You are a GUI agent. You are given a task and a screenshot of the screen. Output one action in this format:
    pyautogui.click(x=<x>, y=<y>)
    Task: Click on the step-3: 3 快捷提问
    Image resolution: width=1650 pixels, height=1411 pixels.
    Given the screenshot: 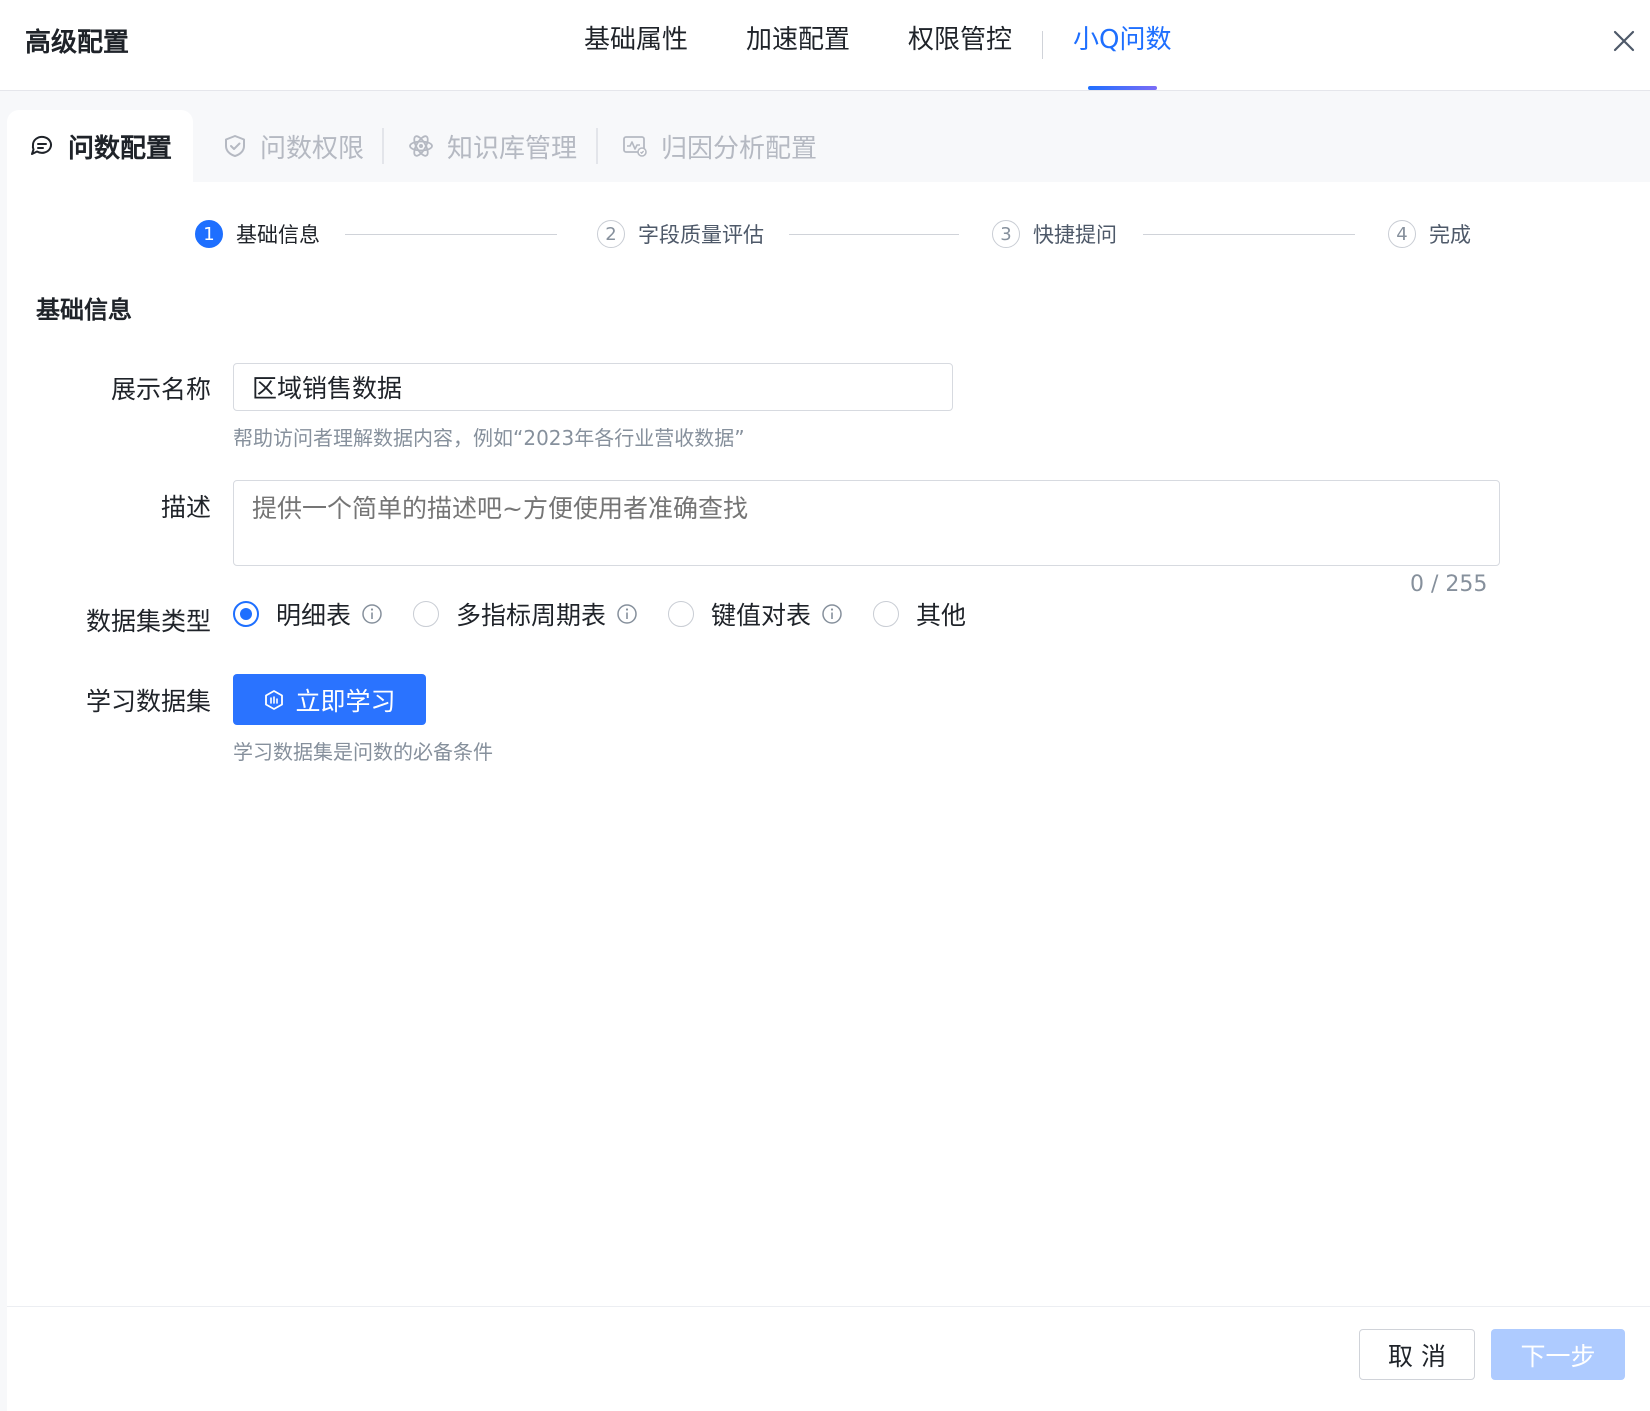 What is the action you would take?
    pyautogui.click(x=1054, y=234)
    